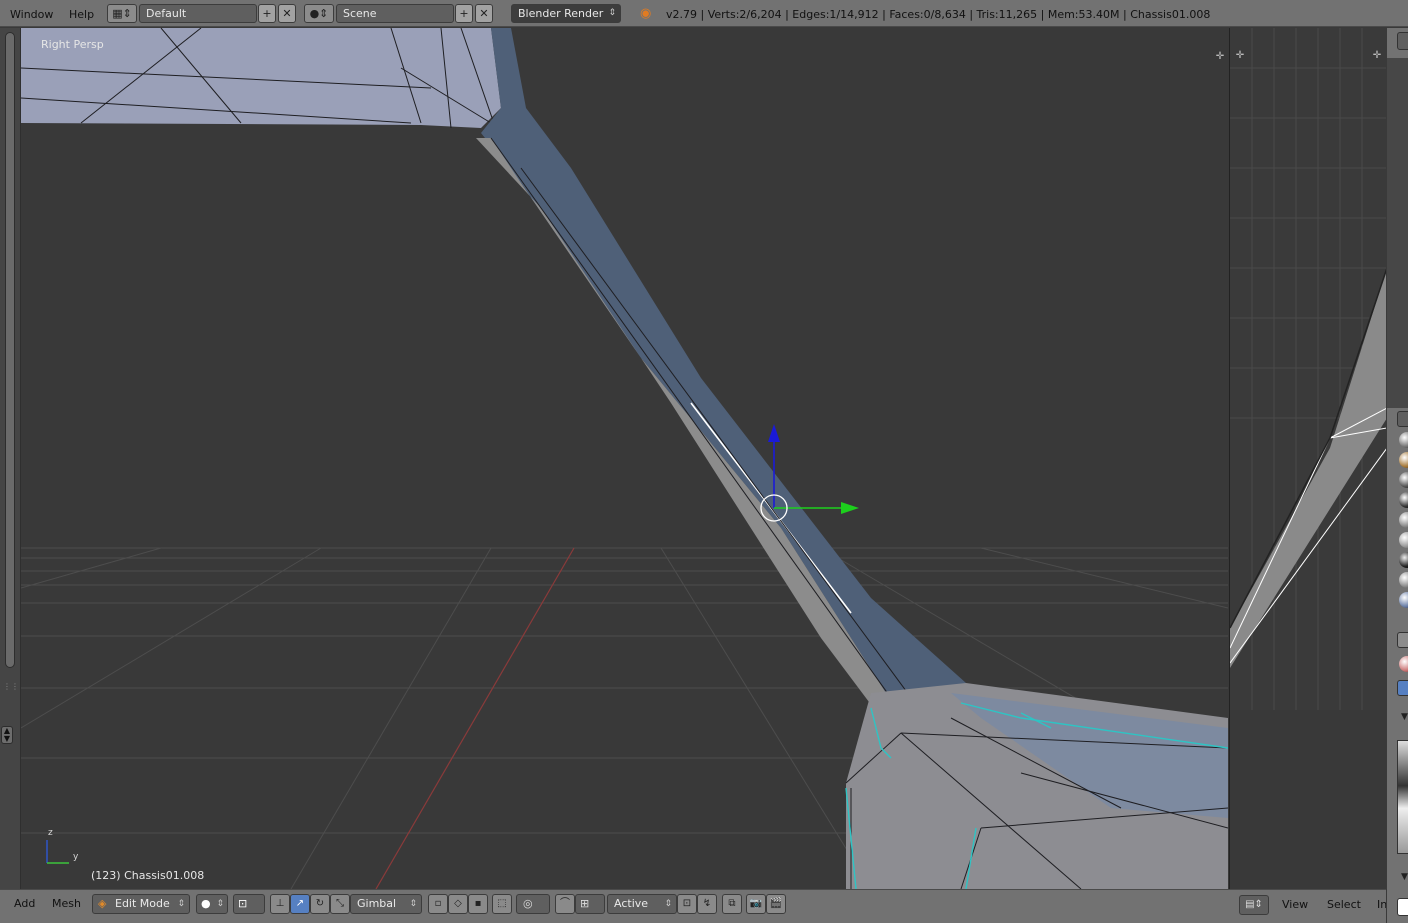  Describe the element at coordinates (528, 903) in the screenshot. I see `proportional-icon: ◎` at that location.